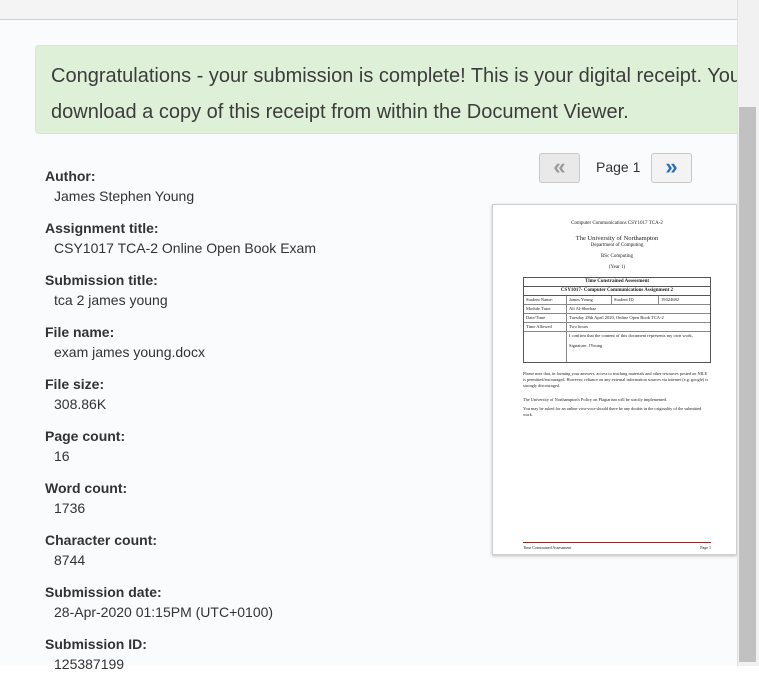 Image resolution: width=759 pixels, height=685 pixels. What do you see at coordinates (185, 248) in the screenshot?
I see `field-value: CSY1017 TCA-2 Online Open Book Exam` at bounding box center [185, 248].